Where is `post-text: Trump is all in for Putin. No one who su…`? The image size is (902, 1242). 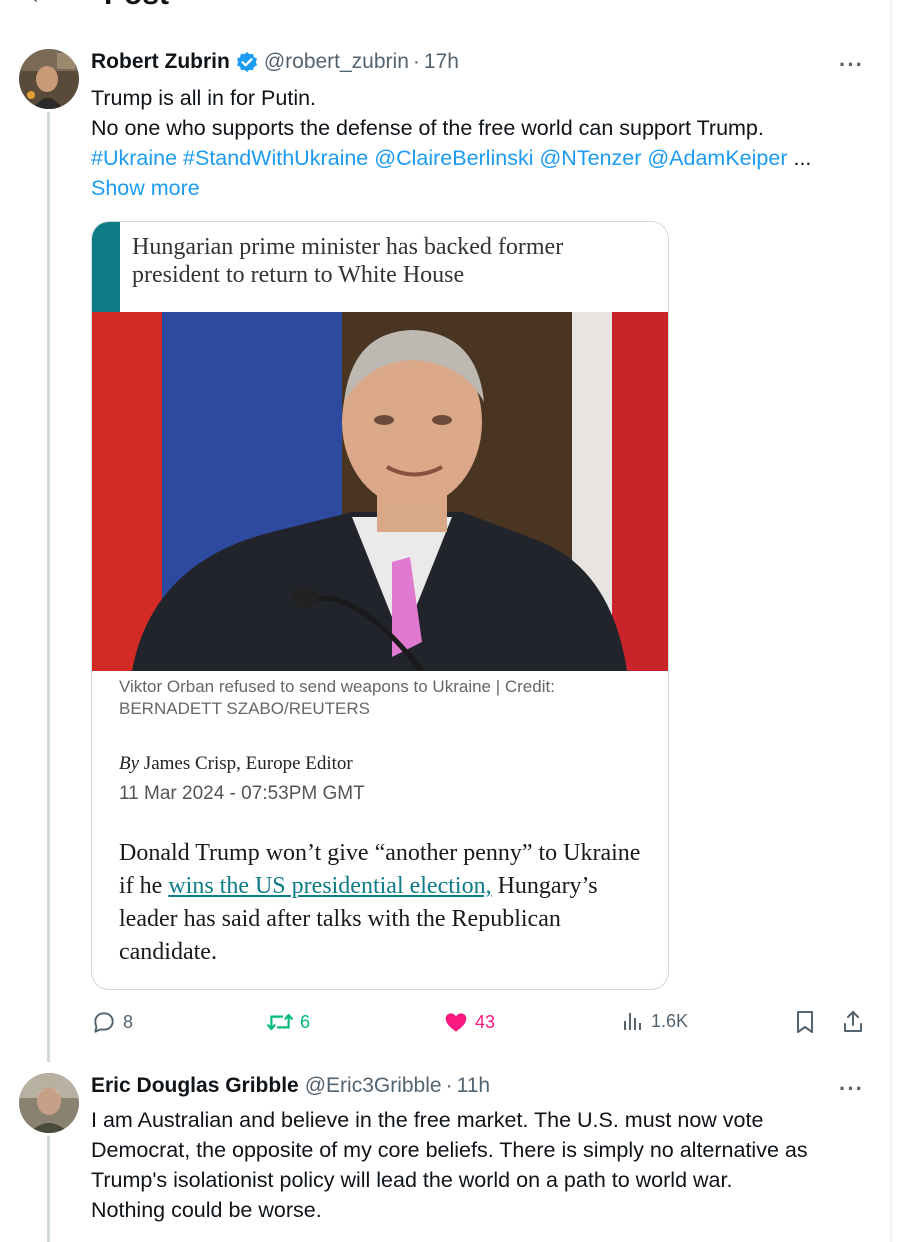
post-text: Trump is all in for Putin. No one who su… is located at coordinates (486, 143).